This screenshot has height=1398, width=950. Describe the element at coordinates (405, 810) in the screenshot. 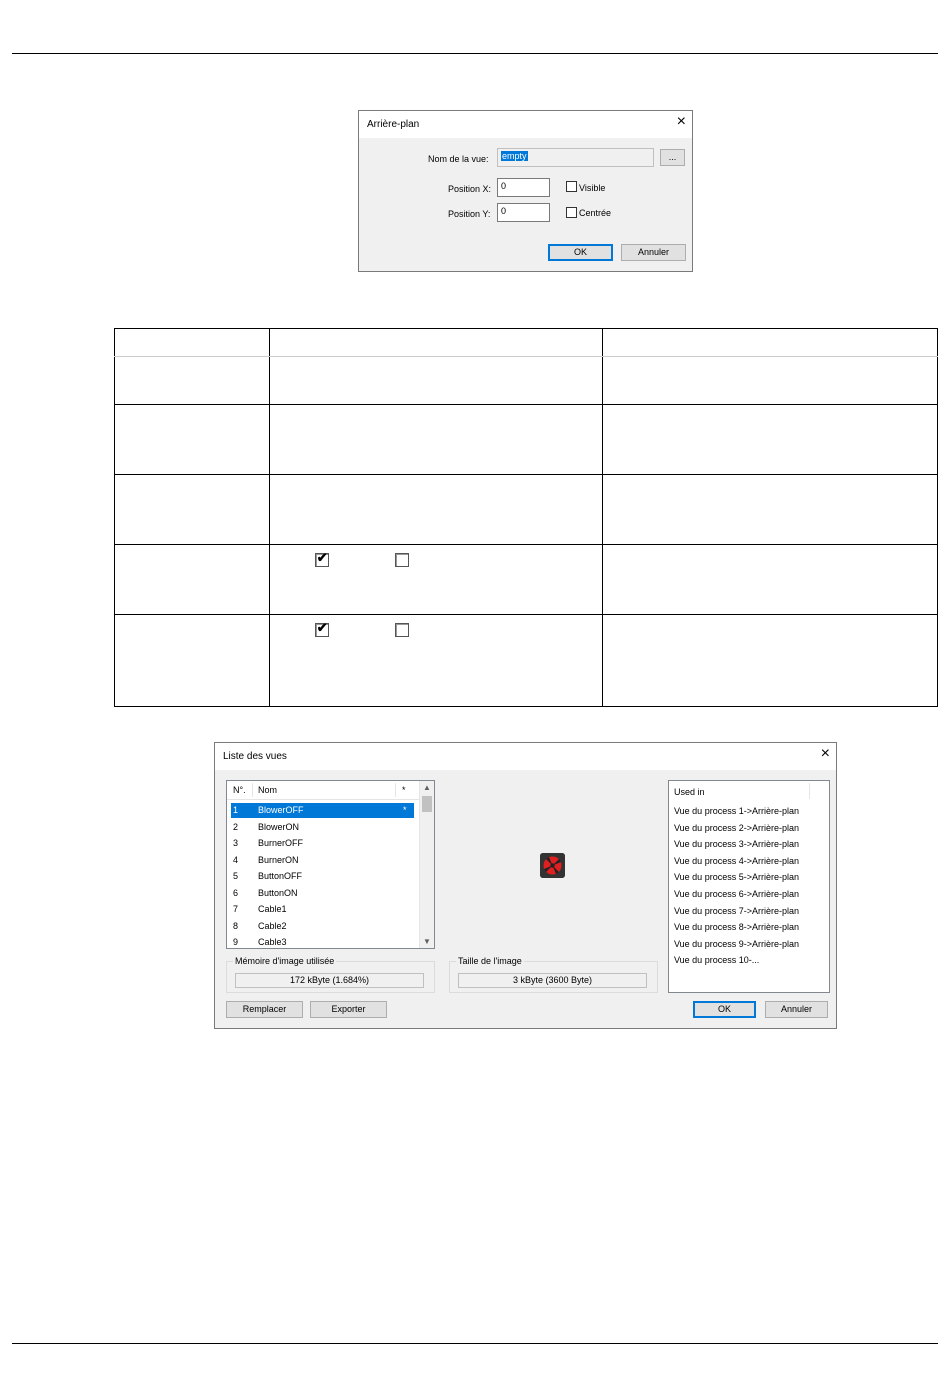

I see `list-item-flag: *` at that location.